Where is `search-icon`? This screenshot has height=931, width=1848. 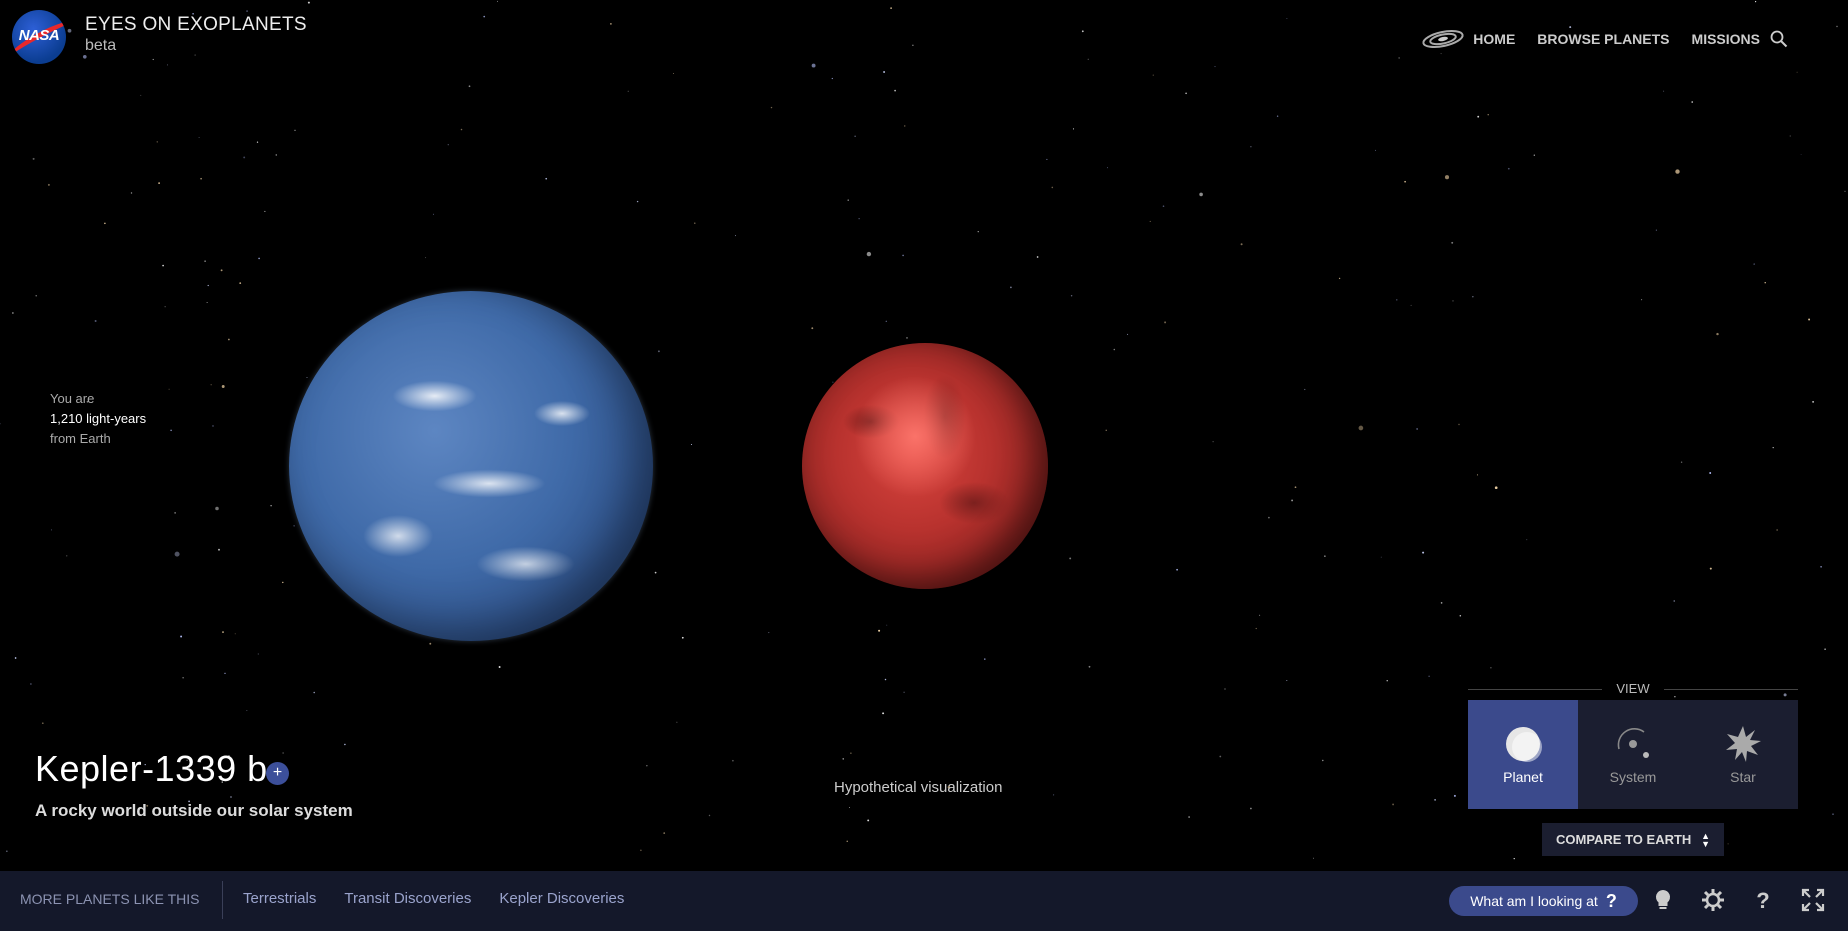 search-icon is located at coordinates (1779, 39).